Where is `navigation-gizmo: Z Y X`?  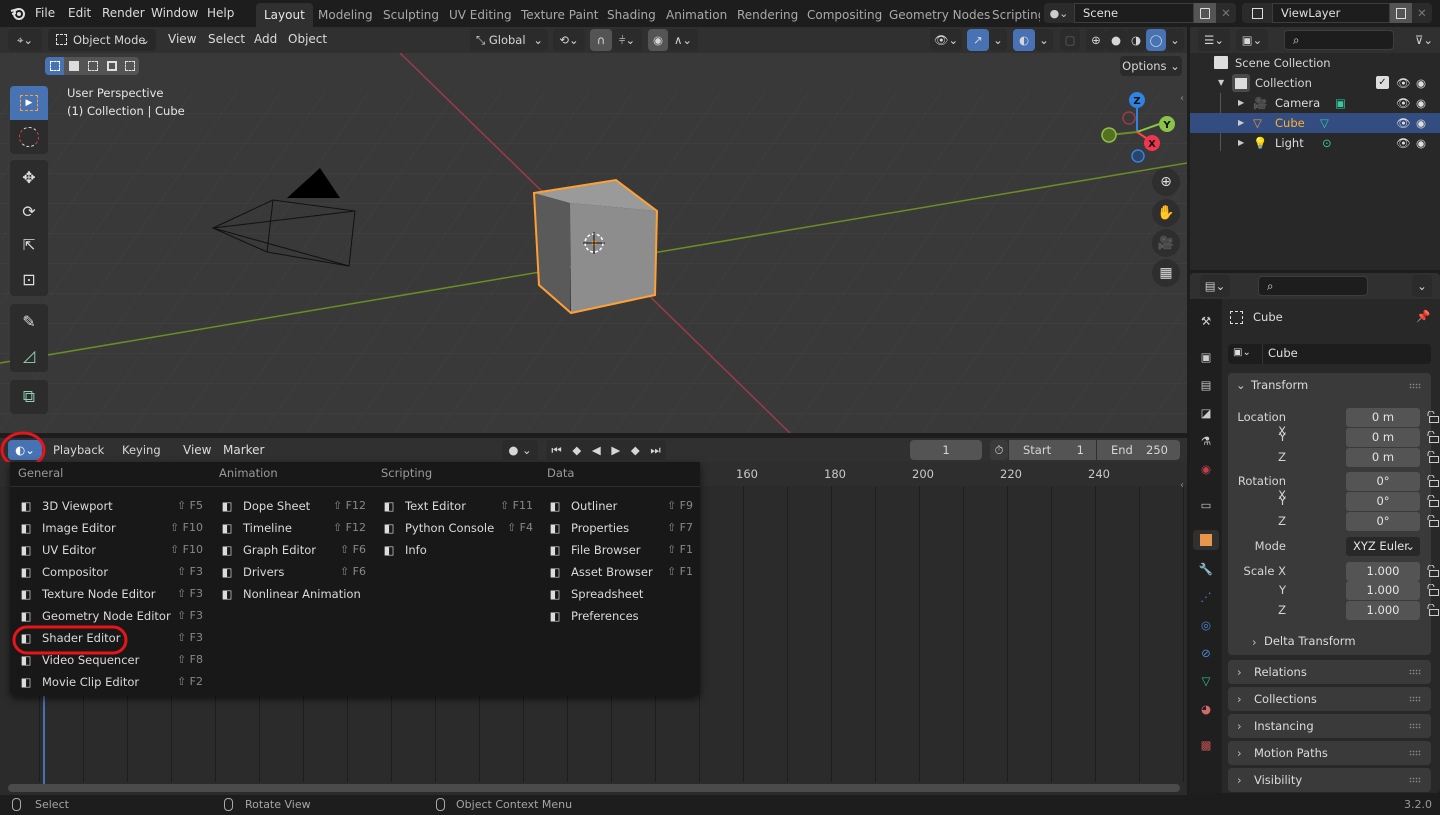
navigation-gizmo: Z Y X is located at coordinates (1137, 128).